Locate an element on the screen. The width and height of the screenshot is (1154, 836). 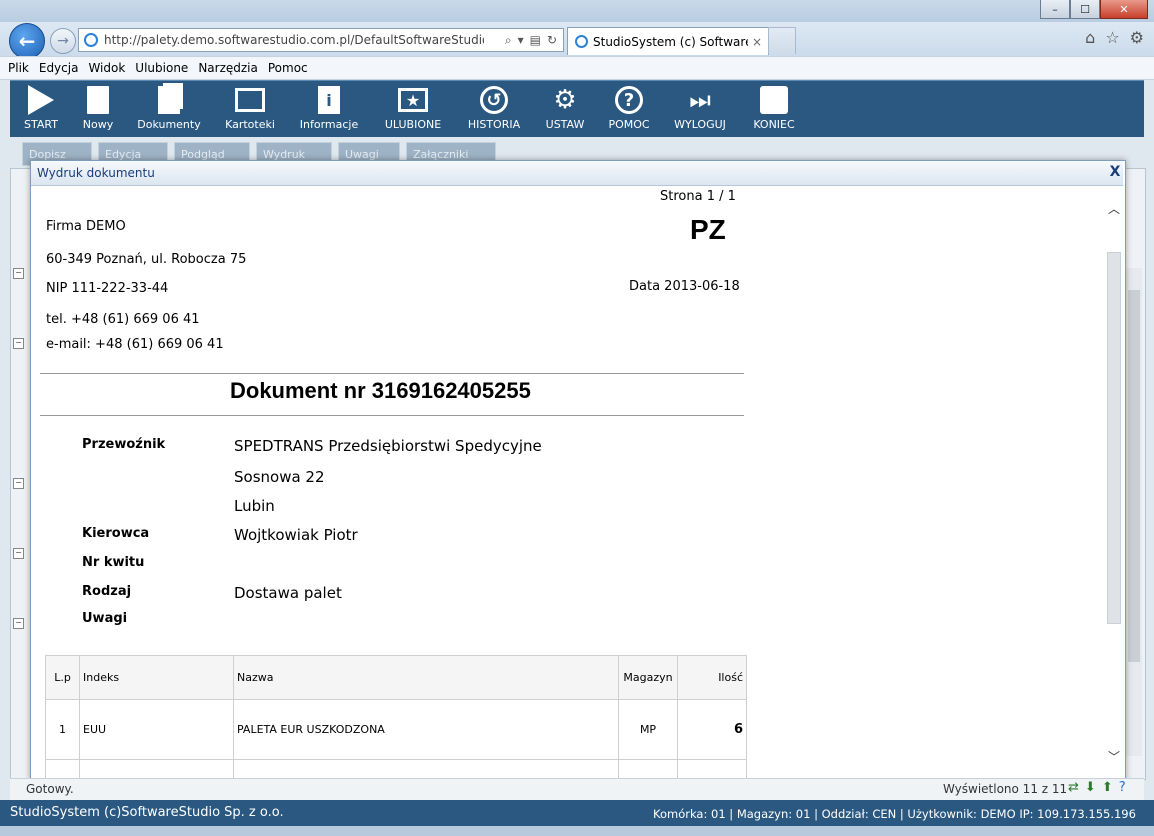
notes-label: Uwagi is located at coordinates (105, 618).